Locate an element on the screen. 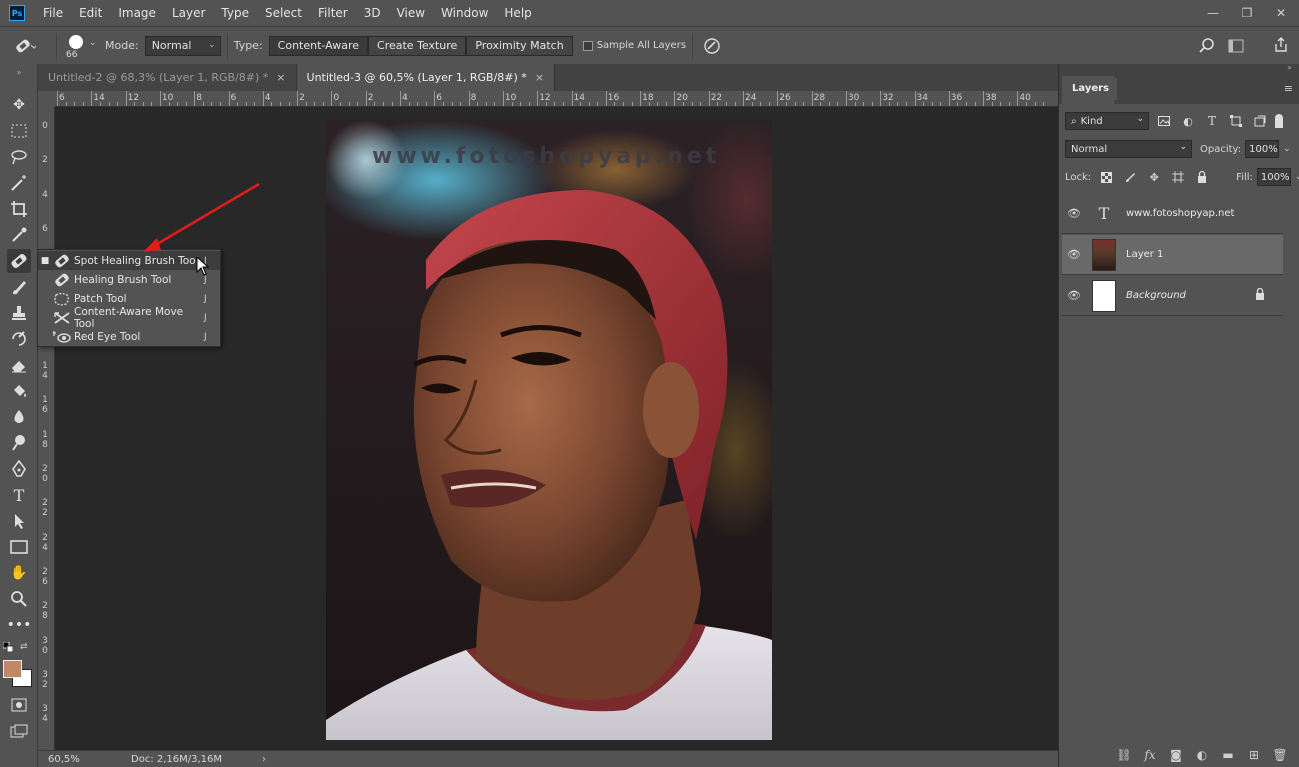 The width and height of the screenshot is (1299, 767). restore-button: ❐ is located at coordinates (1247, 13).